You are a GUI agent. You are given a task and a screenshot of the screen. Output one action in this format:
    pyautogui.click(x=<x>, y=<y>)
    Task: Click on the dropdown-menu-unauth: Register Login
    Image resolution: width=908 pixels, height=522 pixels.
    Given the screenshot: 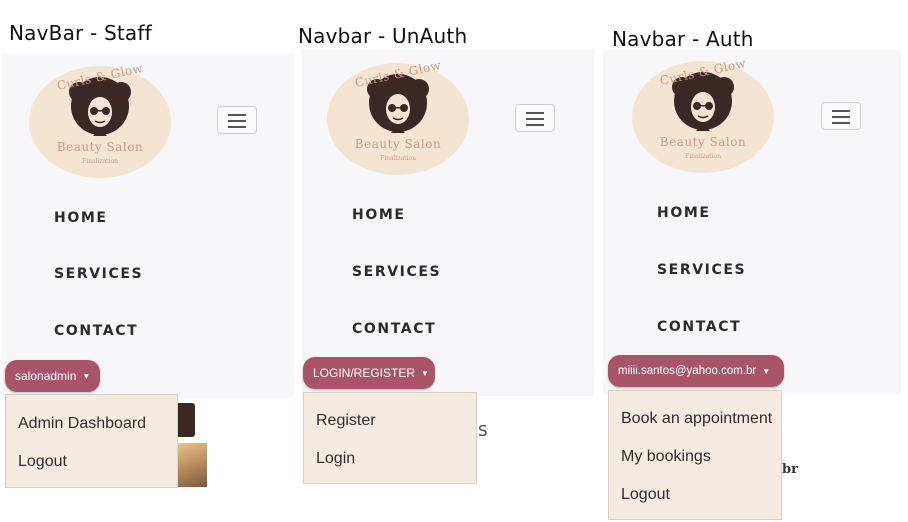 What is the action you would take?
    pyautogui.click(x=390, y=438)
    